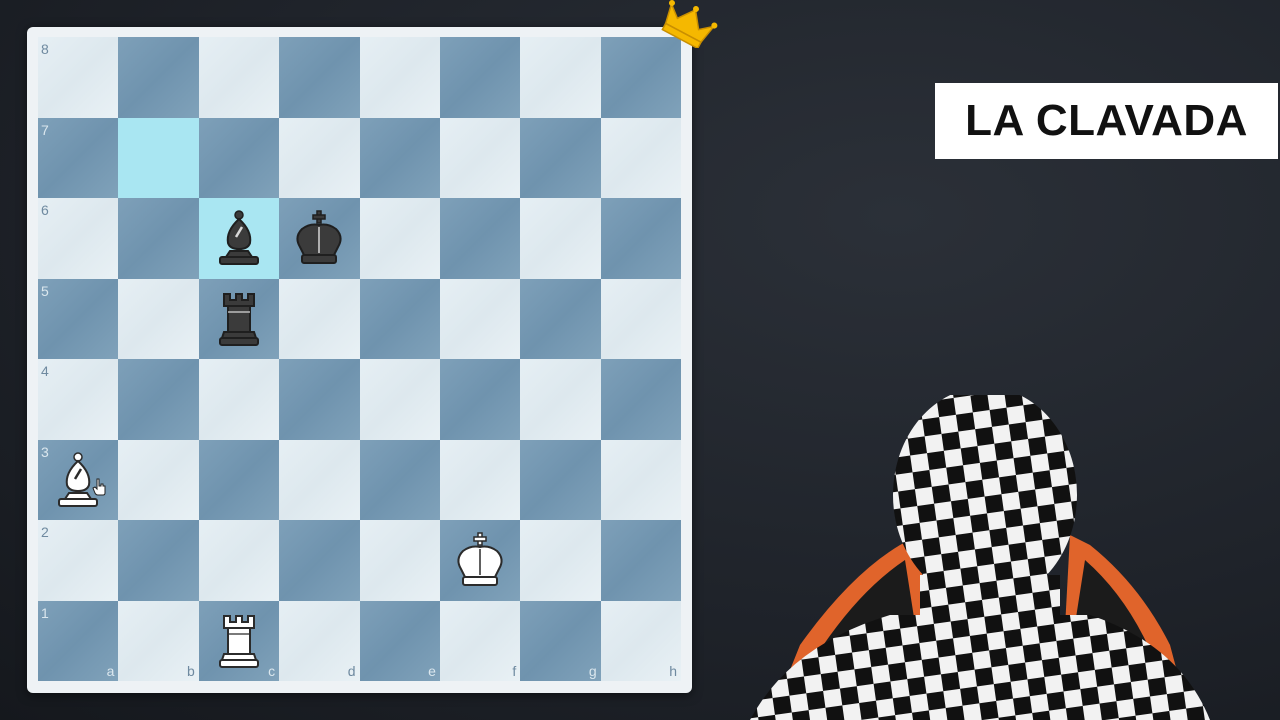  Describe the element at coordinates (689, 24) in the screenshot. I see `crown-icon` at that location.